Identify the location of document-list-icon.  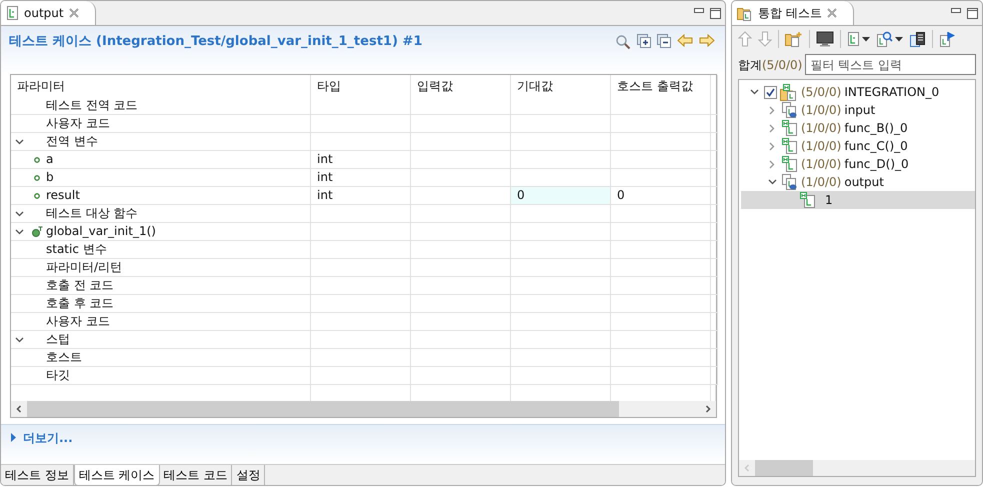
(917, 39).